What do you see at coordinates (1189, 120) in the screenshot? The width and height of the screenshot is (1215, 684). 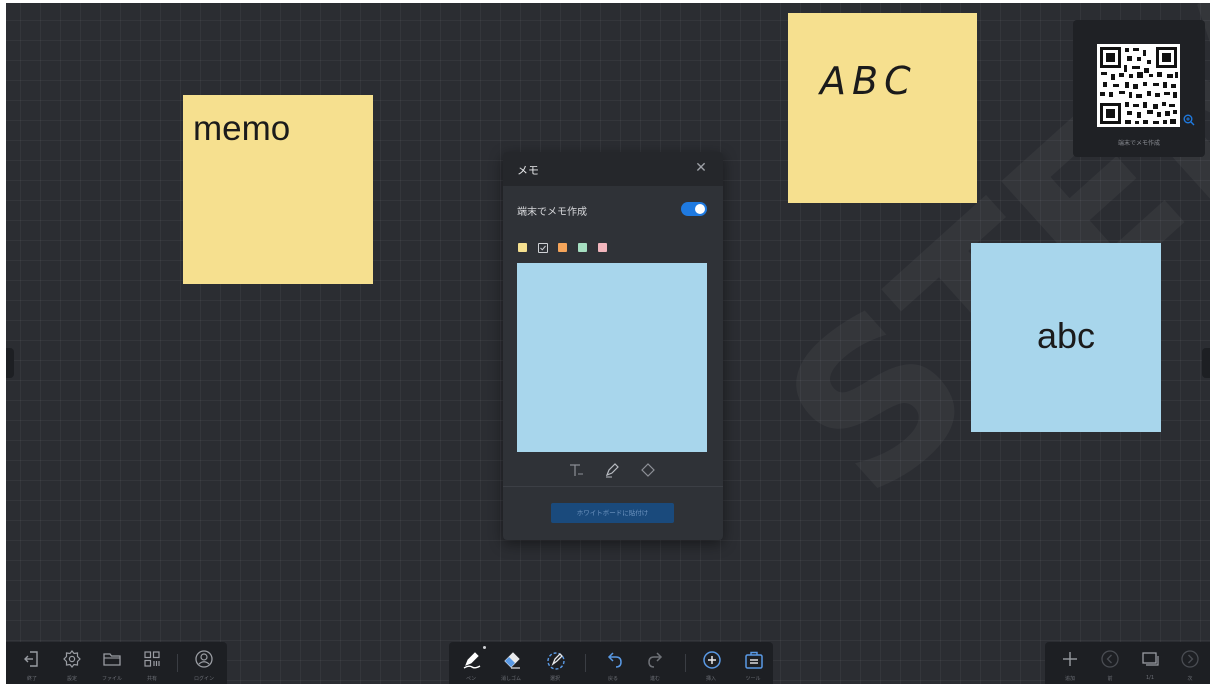 I see `zoom-in-icon` at bounding box center [1189, 120].